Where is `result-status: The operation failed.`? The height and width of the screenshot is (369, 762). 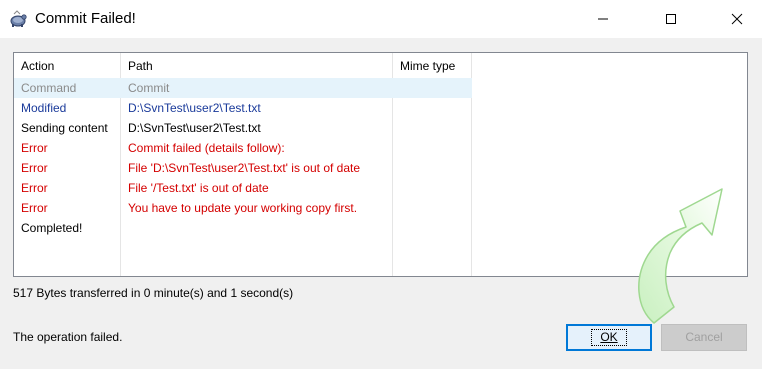 result-status: The operation failed. is located at coordinates (68, 337).